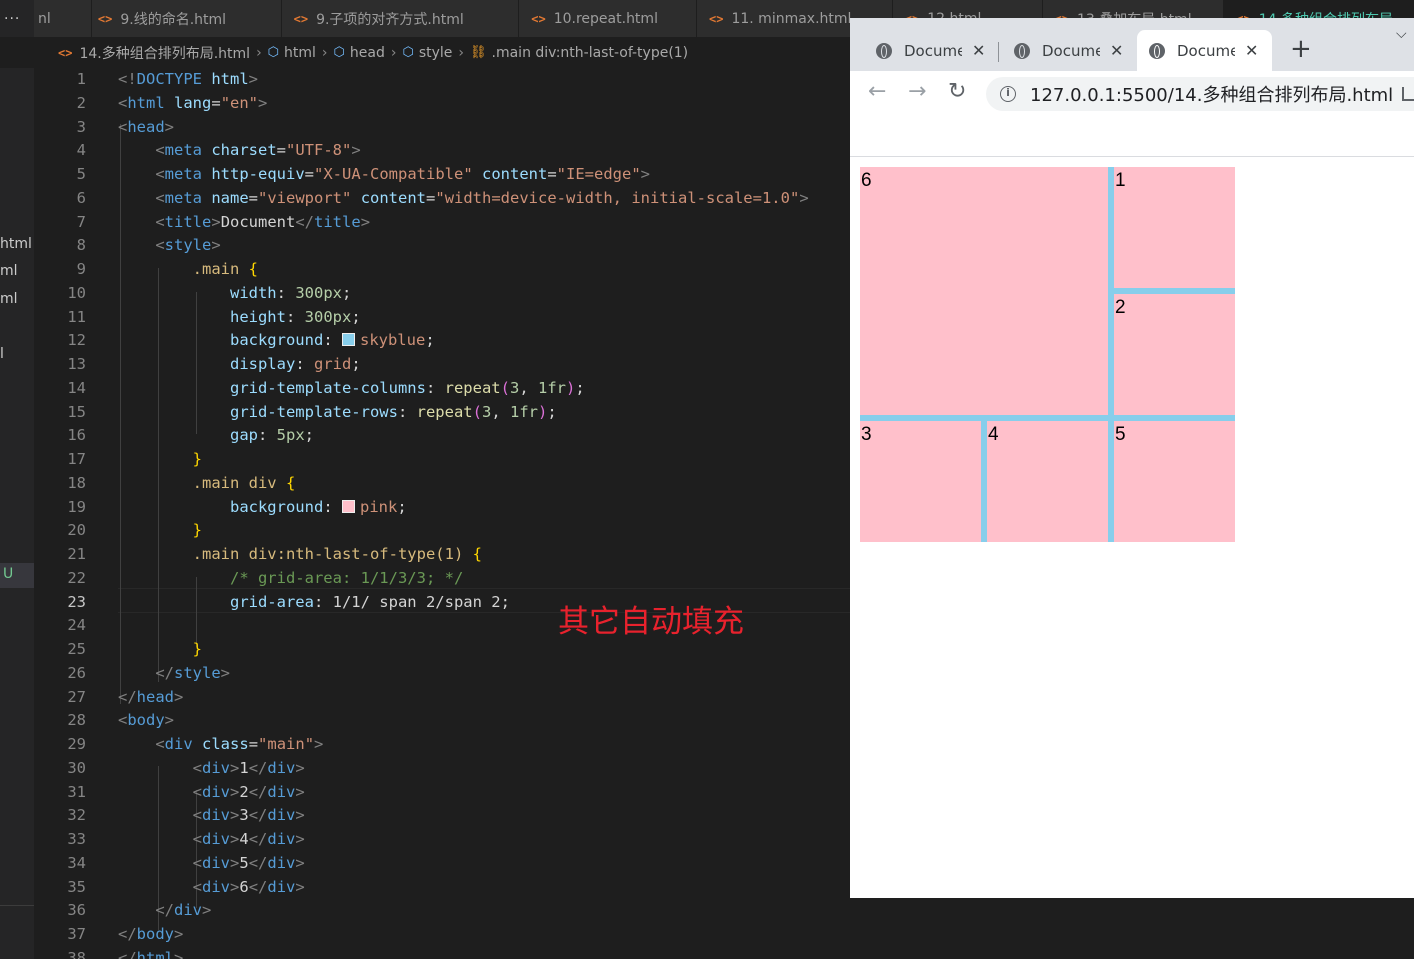 Image resolution: width=1414 pixels, height=959 pixels. What do you see at coordinates (608, 18) in the screenshot?
I see `editor-tab: <> 10.repeat.html` at bounding box center [608, 18].